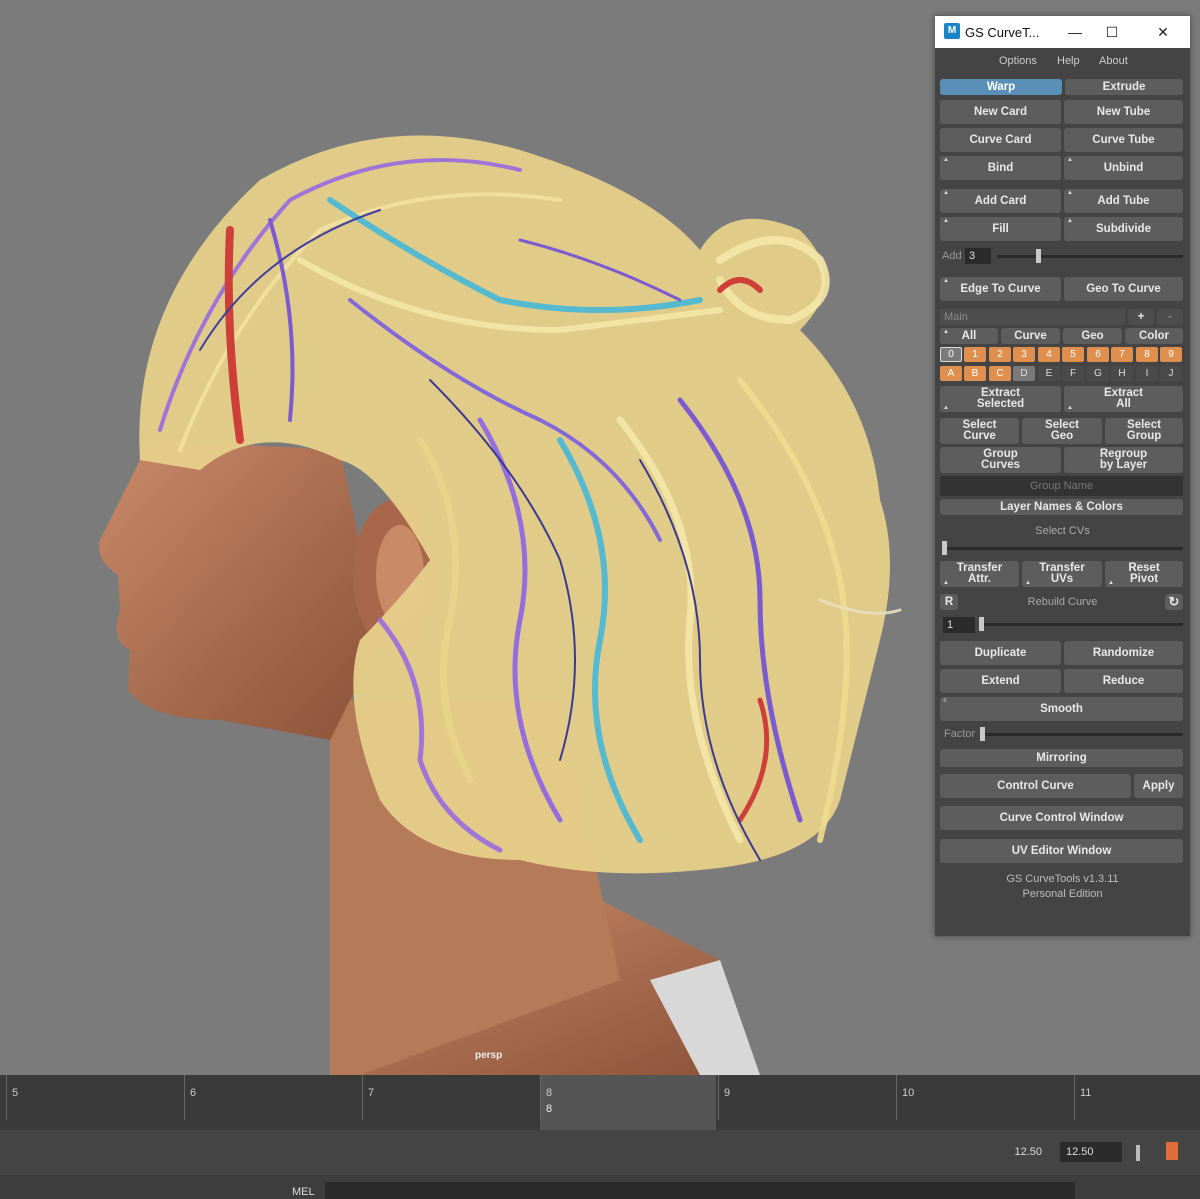  Describe the element at coordinates (1000, 354) in the screenshot. I see `layer-2-button: 2` at that location.